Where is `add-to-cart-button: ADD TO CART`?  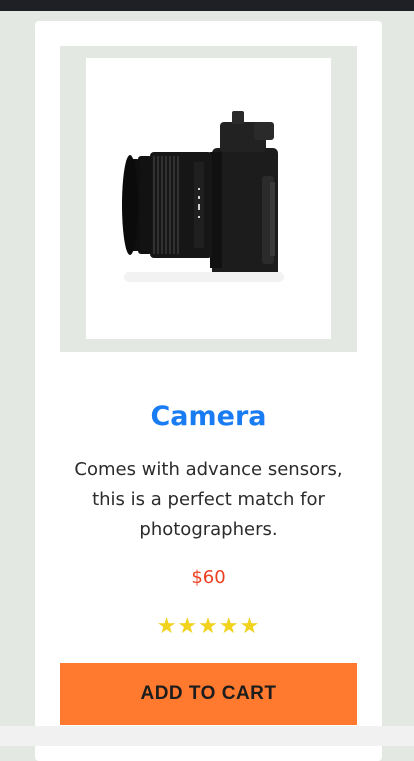
add-to-cart-button: ADD TO CART is located at coordinates (208, 694).